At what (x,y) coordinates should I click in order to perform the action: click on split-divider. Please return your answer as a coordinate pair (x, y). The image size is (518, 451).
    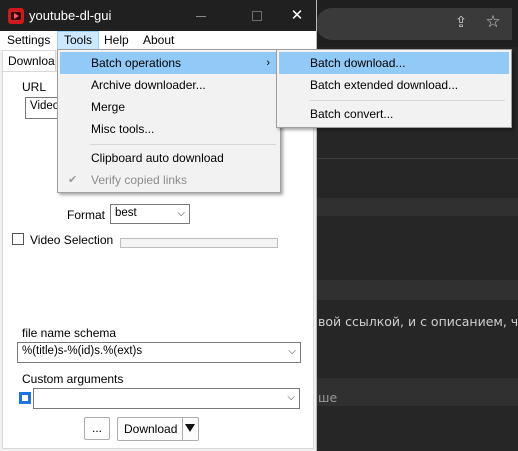
    Looking at the image, I should click on (182, 429).